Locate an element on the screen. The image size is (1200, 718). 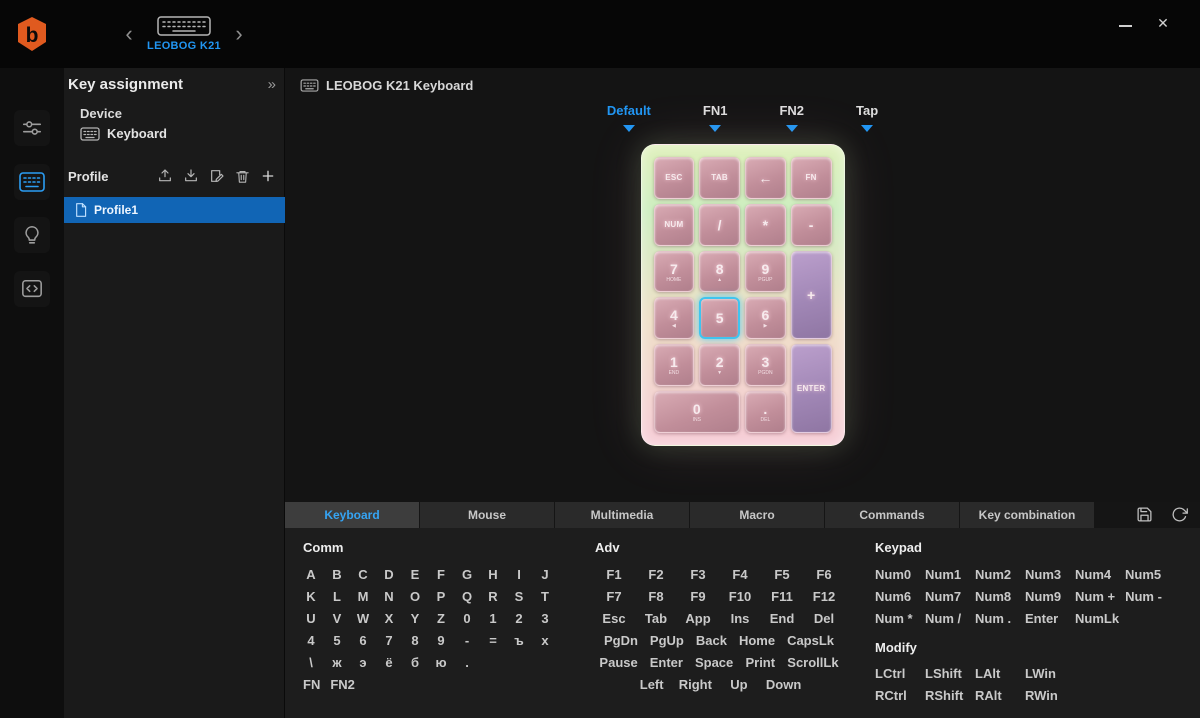
save-icon is located at coordinates (1144, 514).